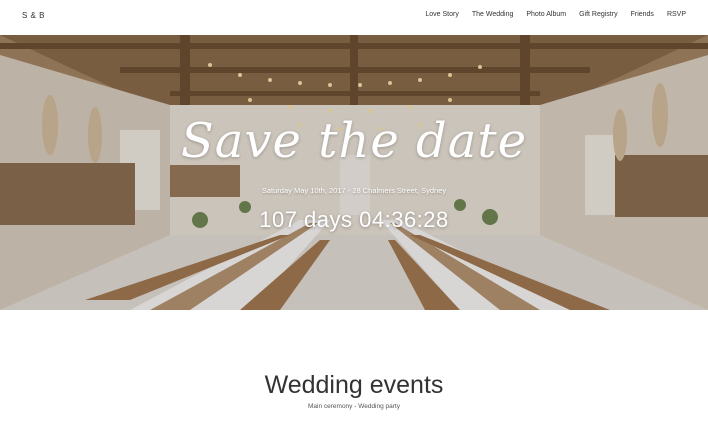 This screenshot has width=708, height=440. I want to click on events-subheading: Main ceremony - Wedding party, so click(353, 406).